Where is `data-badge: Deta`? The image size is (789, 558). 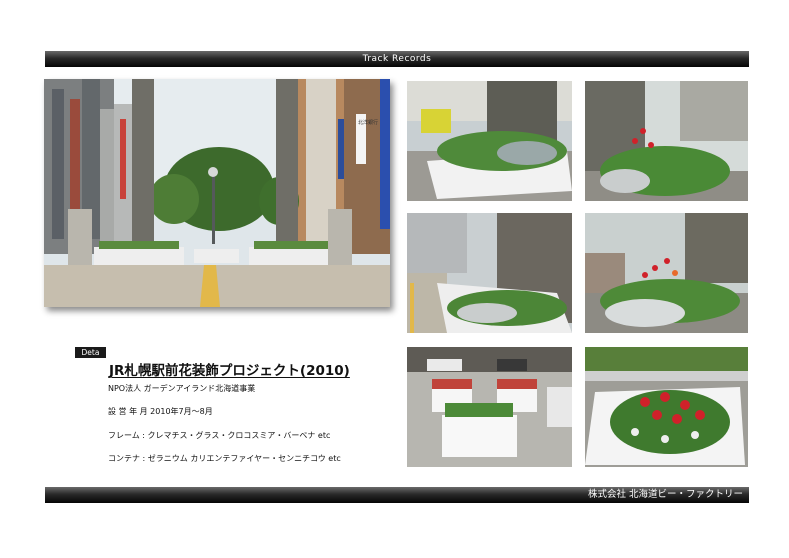
data-badge: Deta is located at coordinates (90, 352).